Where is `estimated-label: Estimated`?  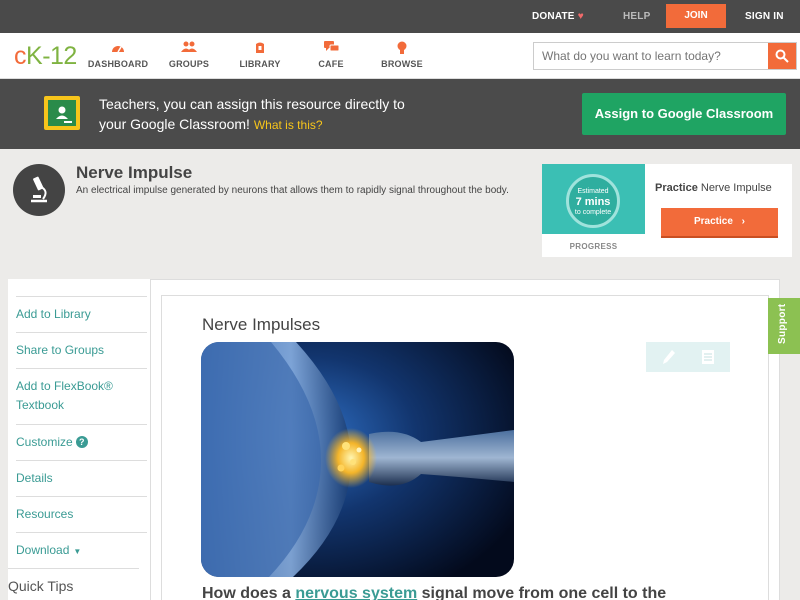
estimated-label: Estimated is located at coordinates (593, 191).